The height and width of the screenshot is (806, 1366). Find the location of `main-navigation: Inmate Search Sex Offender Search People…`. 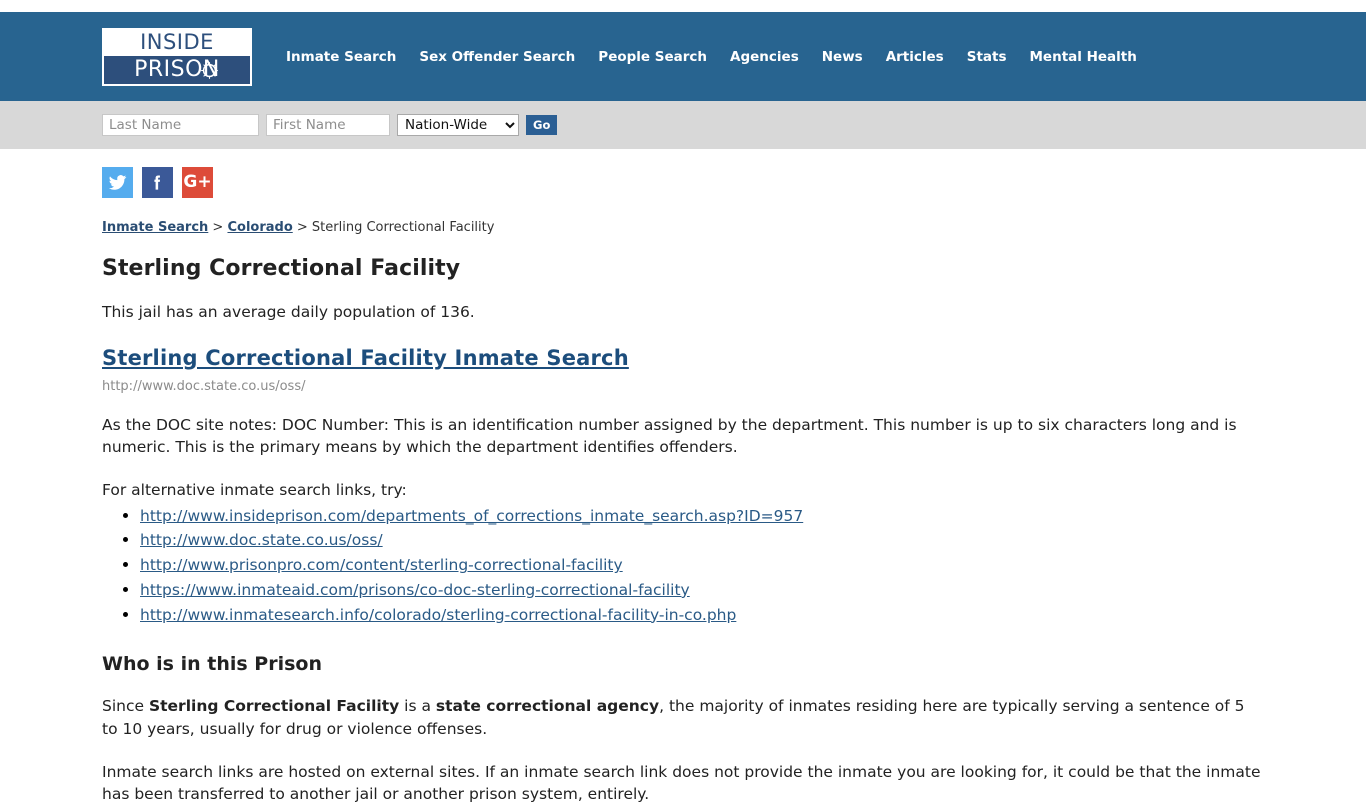

main-navigation: Inmate Search Sex Offender Search People… is located at coordinates (711, 57).